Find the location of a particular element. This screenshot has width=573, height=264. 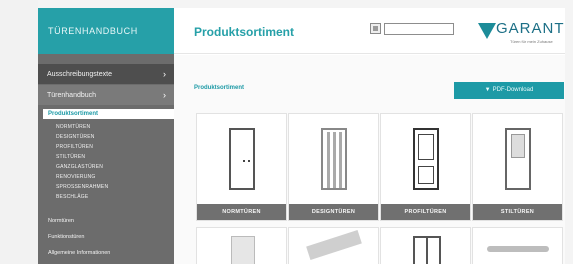

door-grille-bar is located at coordinates (427, 250).